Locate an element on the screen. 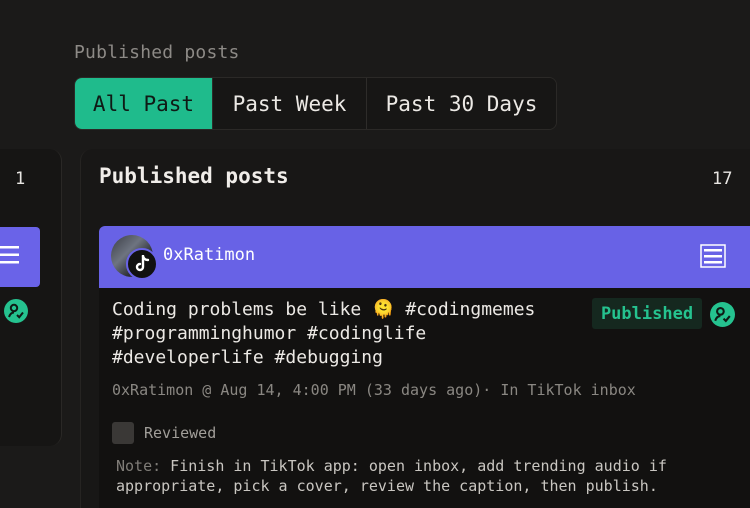 The height and width of the screenshot is (508, 750). column-count: 17 is located at coordinates (722, 179).